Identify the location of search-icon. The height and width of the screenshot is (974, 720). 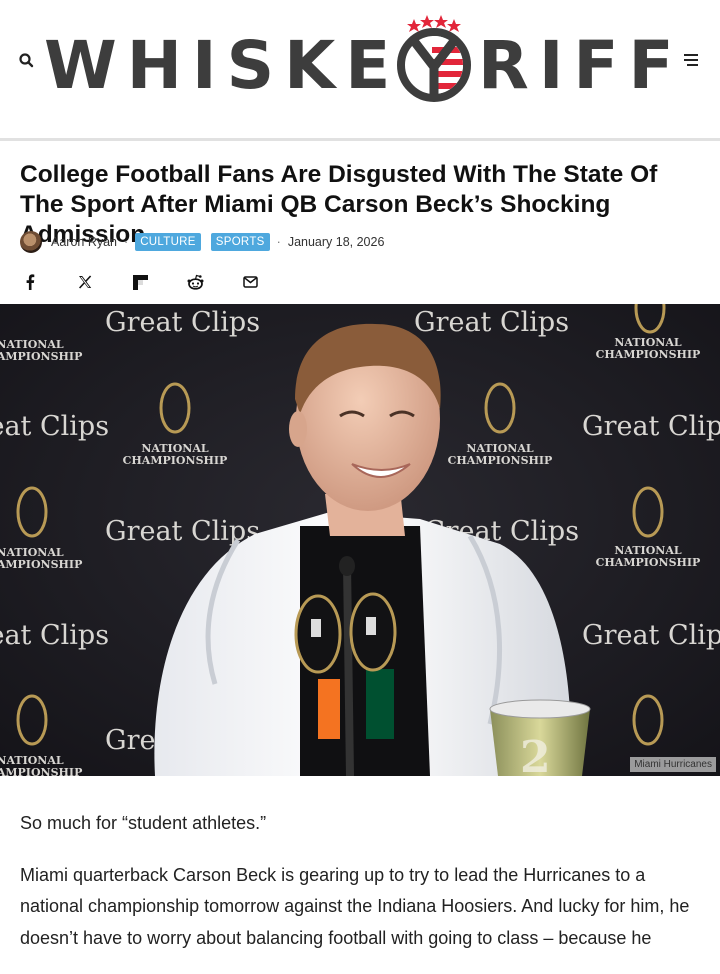
(27, 61).